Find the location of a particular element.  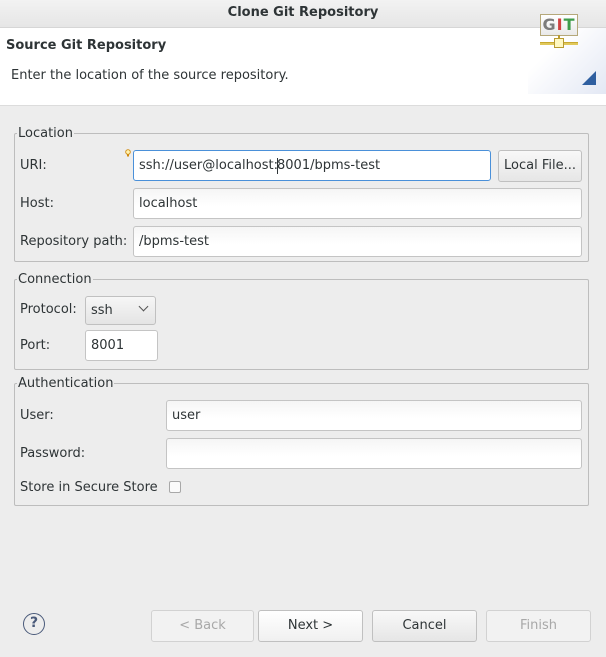

next-button: Next > is located at coordinates (310, 626).